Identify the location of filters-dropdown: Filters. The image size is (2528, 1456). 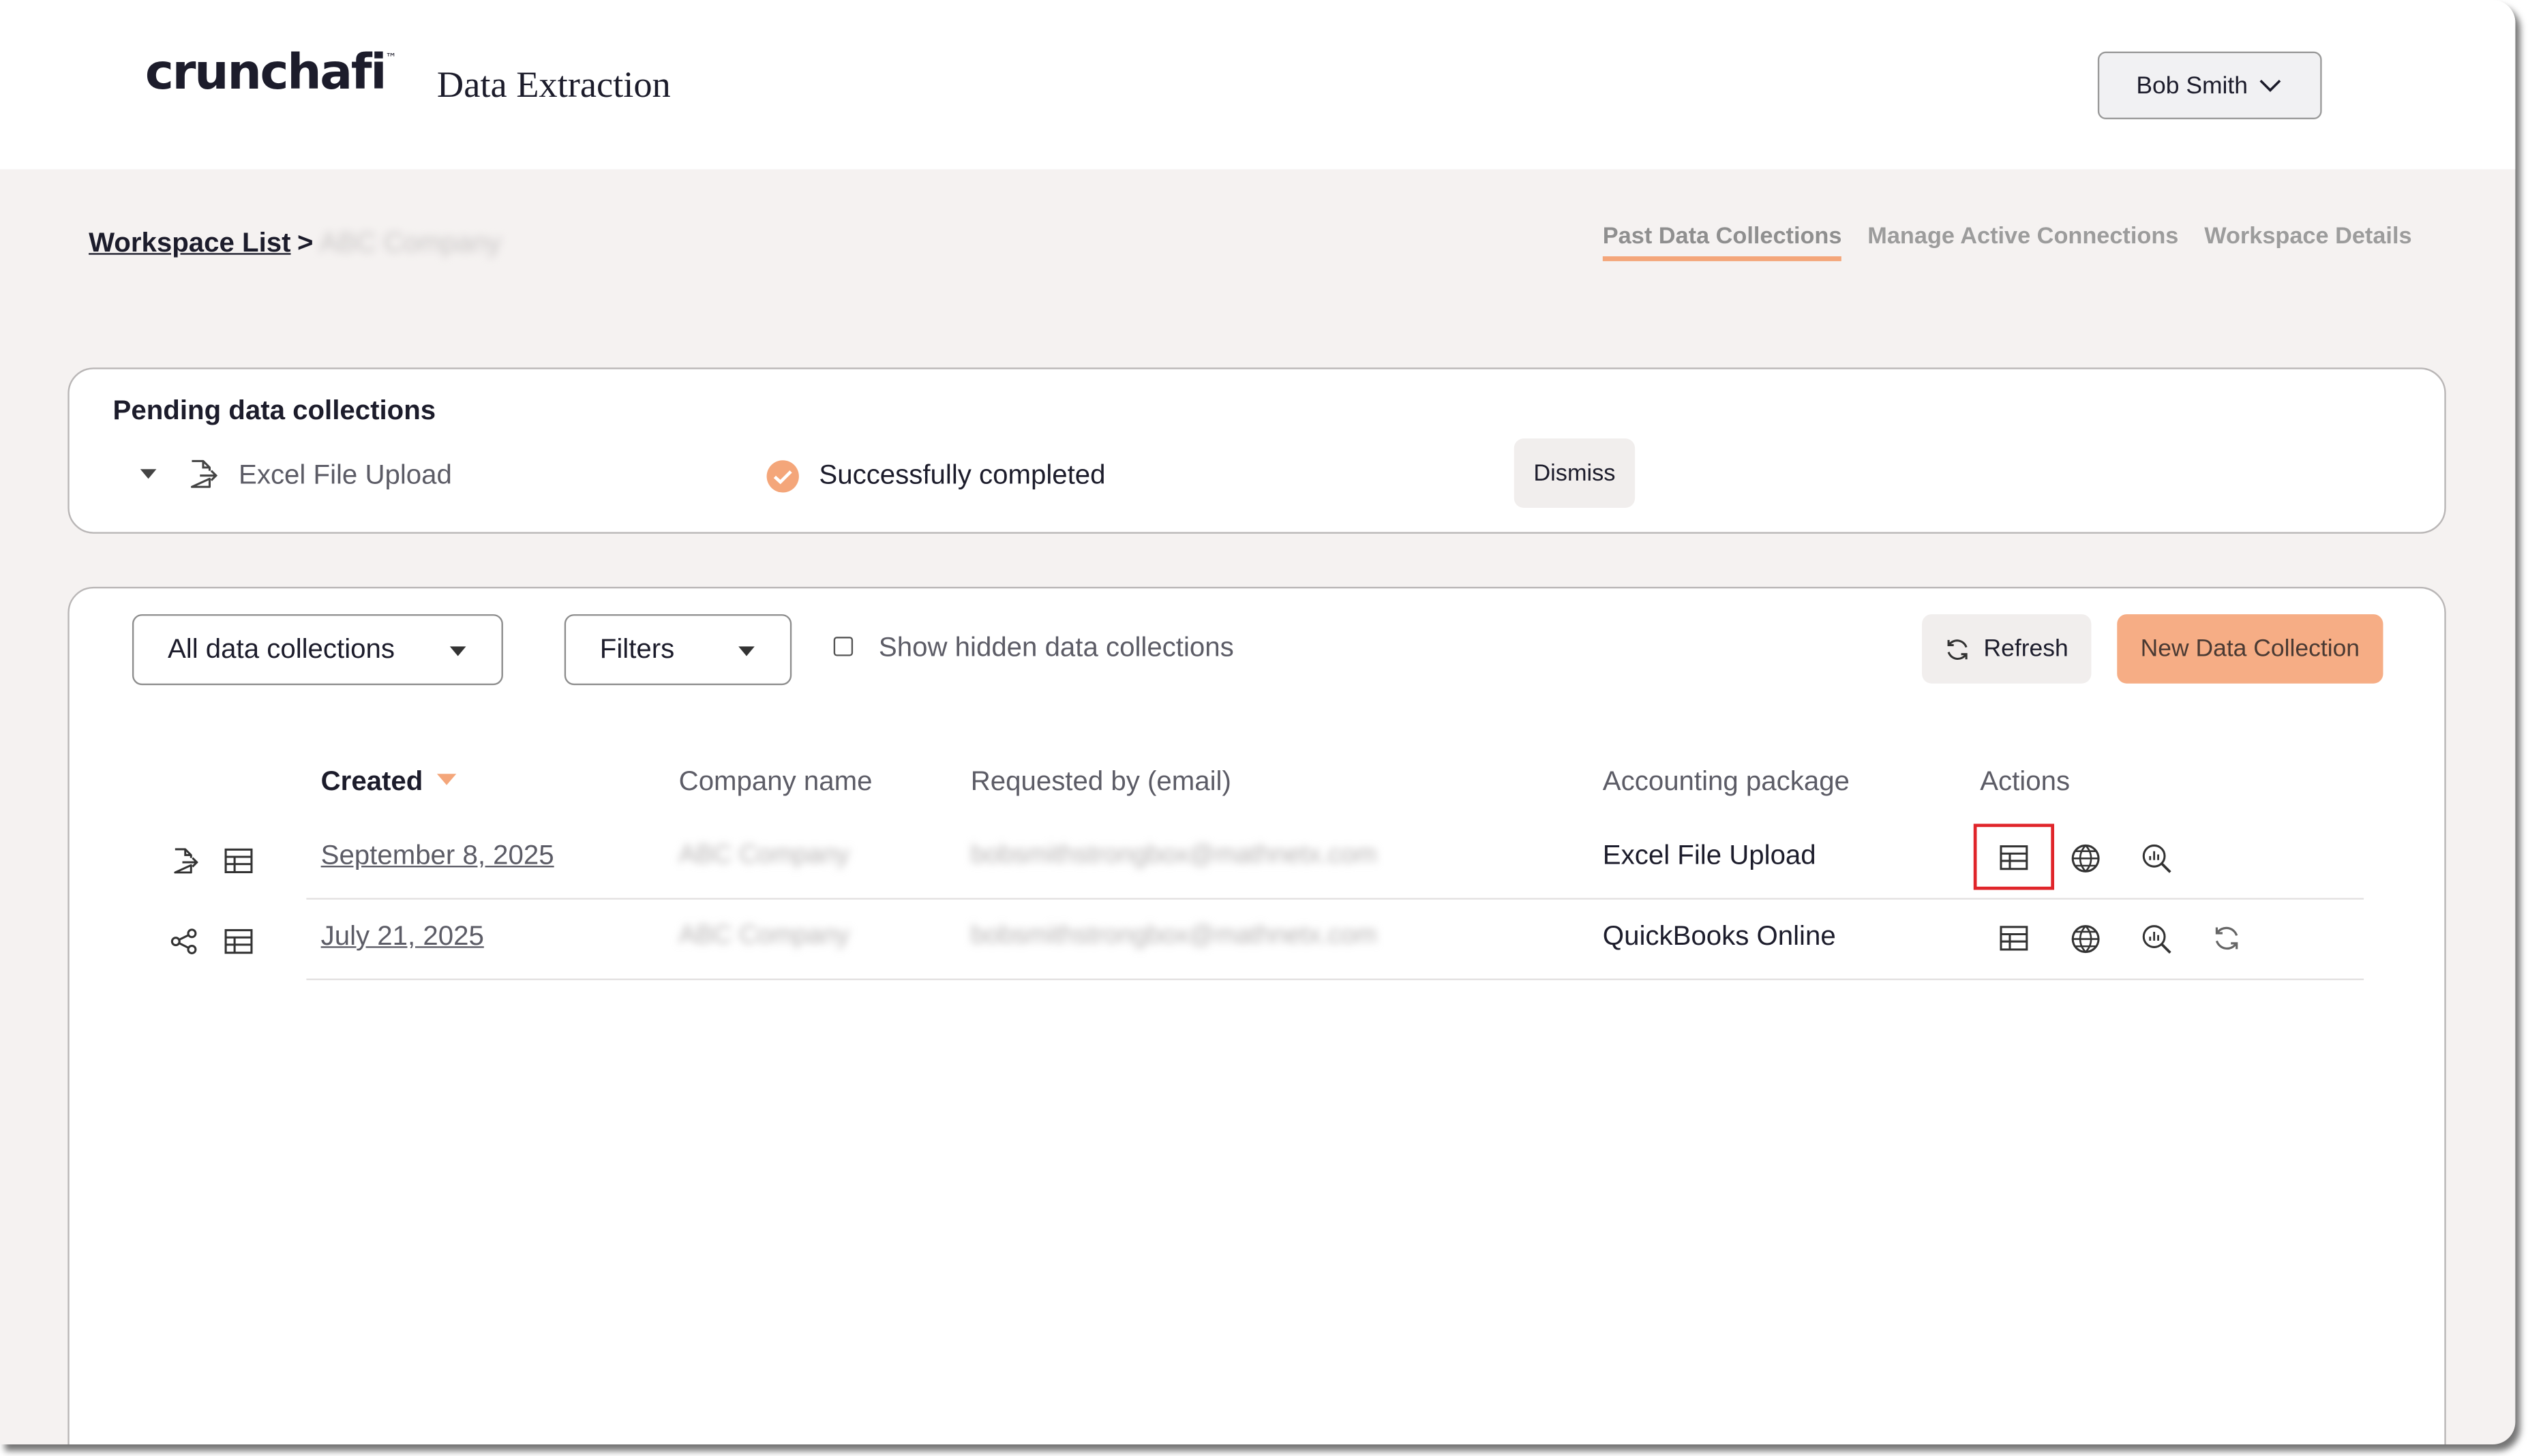
(678, 650).